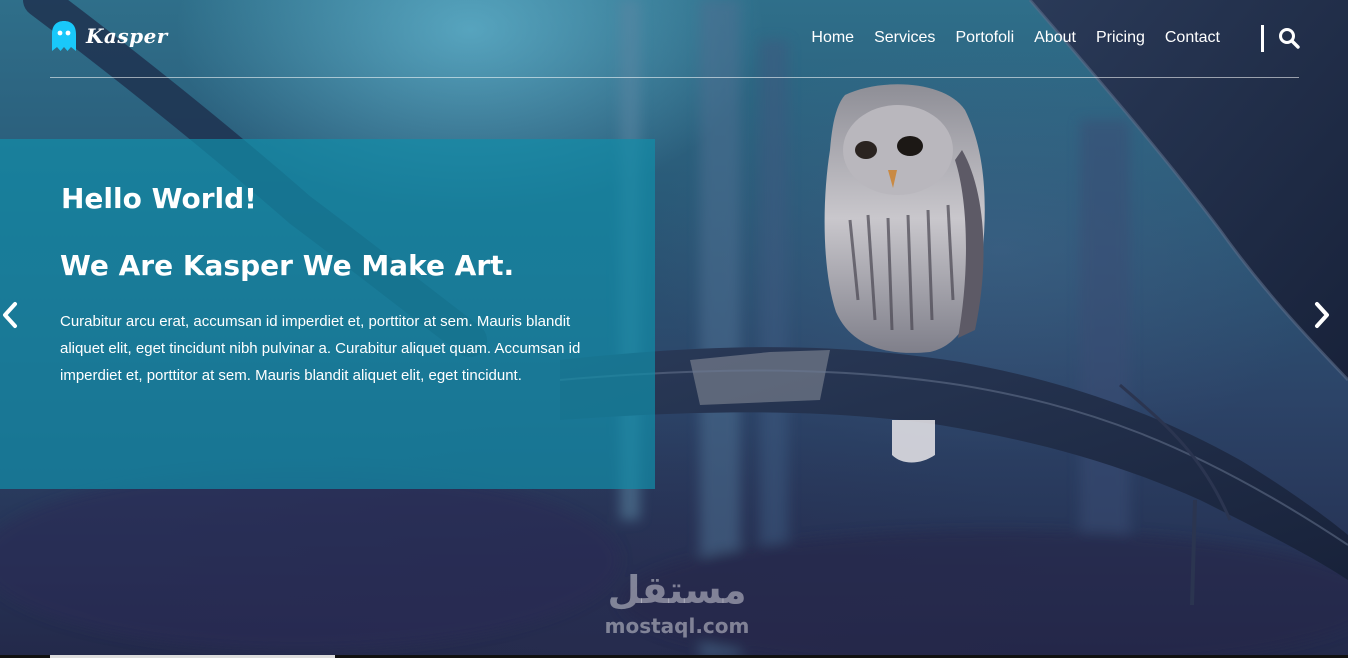 This screenshot has height=658, width=1348. What do you see at coordinates (904, 38) in the screenshot?
I see `nav-item-services: Services` at bounding box center [904, 38].